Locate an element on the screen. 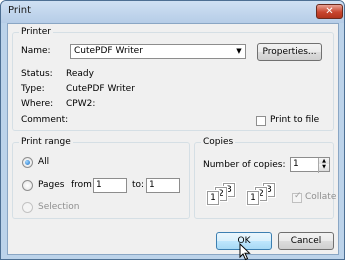  collate-illustration-icon: 3 2 1 3 2 1 is located at coordinates (247, 197).